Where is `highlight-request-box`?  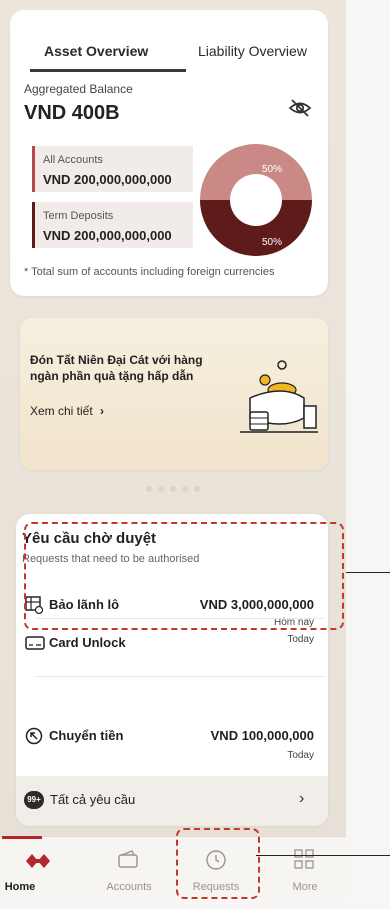 highlight-request-box is located at coordinates (184, 576).